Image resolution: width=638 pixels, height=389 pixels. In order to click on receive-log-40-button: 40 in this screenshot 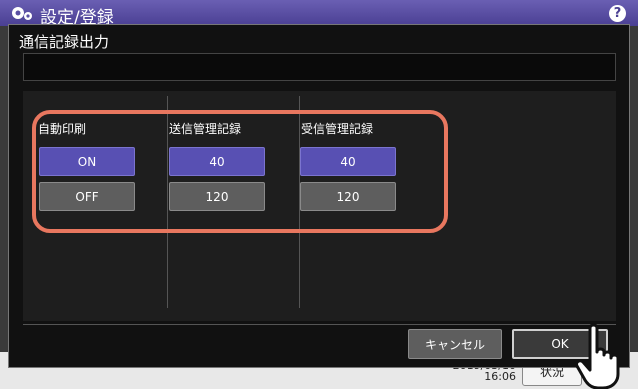, I will do `click(348, 161)`.